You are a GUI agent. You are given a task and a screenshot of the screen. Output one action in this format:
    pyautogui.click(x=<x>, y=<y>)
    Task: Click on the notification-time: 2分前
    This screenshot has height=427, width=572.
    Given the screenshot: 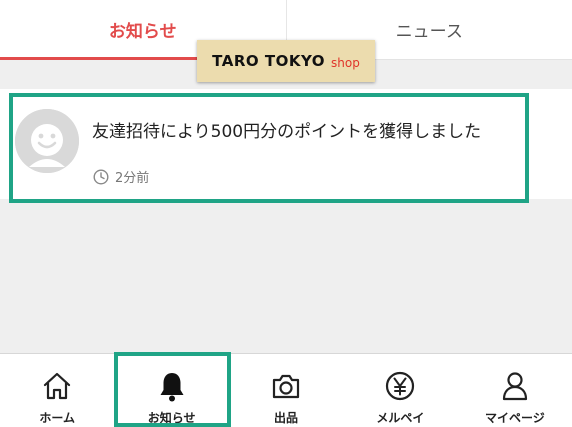 What is the action you would take?
    pyautogui.click(x=121, y=176)
    